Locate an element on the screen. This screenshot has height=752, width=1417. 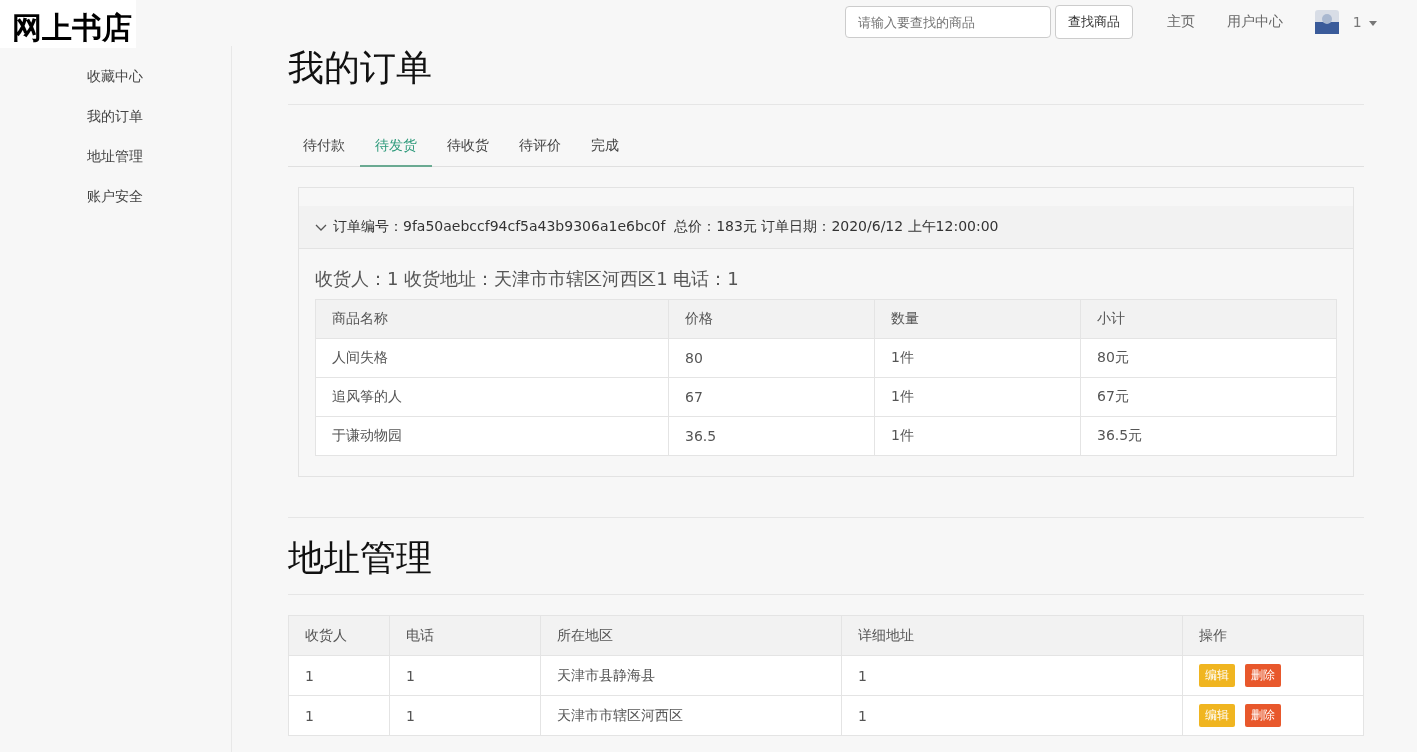
column-header: 电话 is located at coordinates (465, 635).